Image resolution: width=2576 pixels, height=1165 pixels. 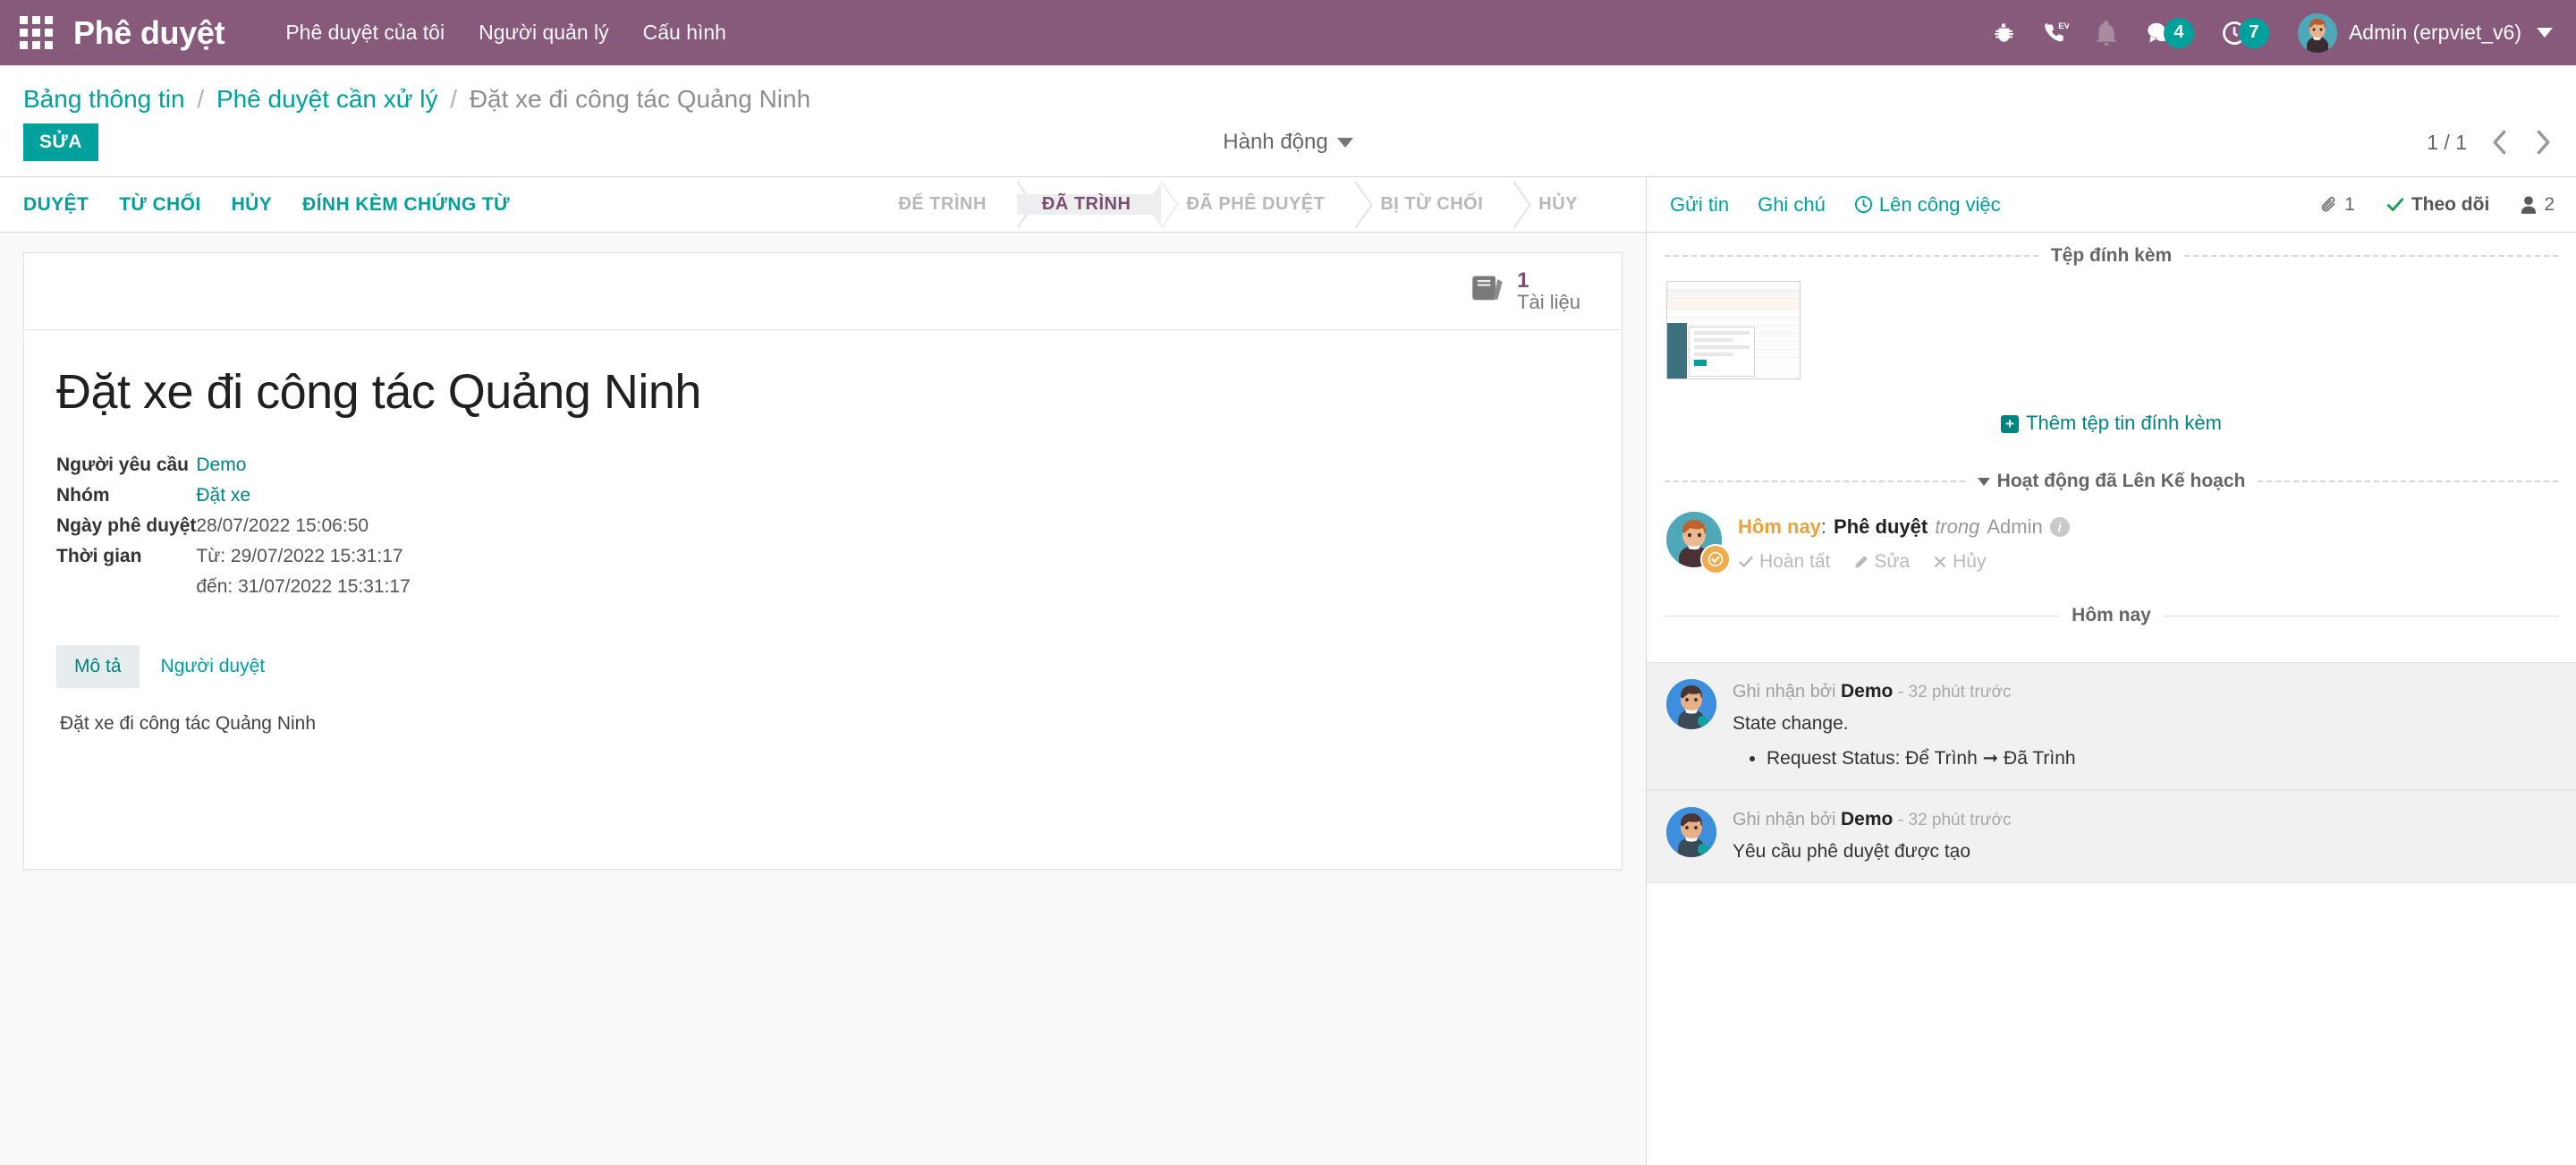 What do you see at coordinates (1258, 204) in the screenshot?
I see `state-pill-approved: ĐÃ PHÊ DUYỆT` at bounding box center [1258, 204].